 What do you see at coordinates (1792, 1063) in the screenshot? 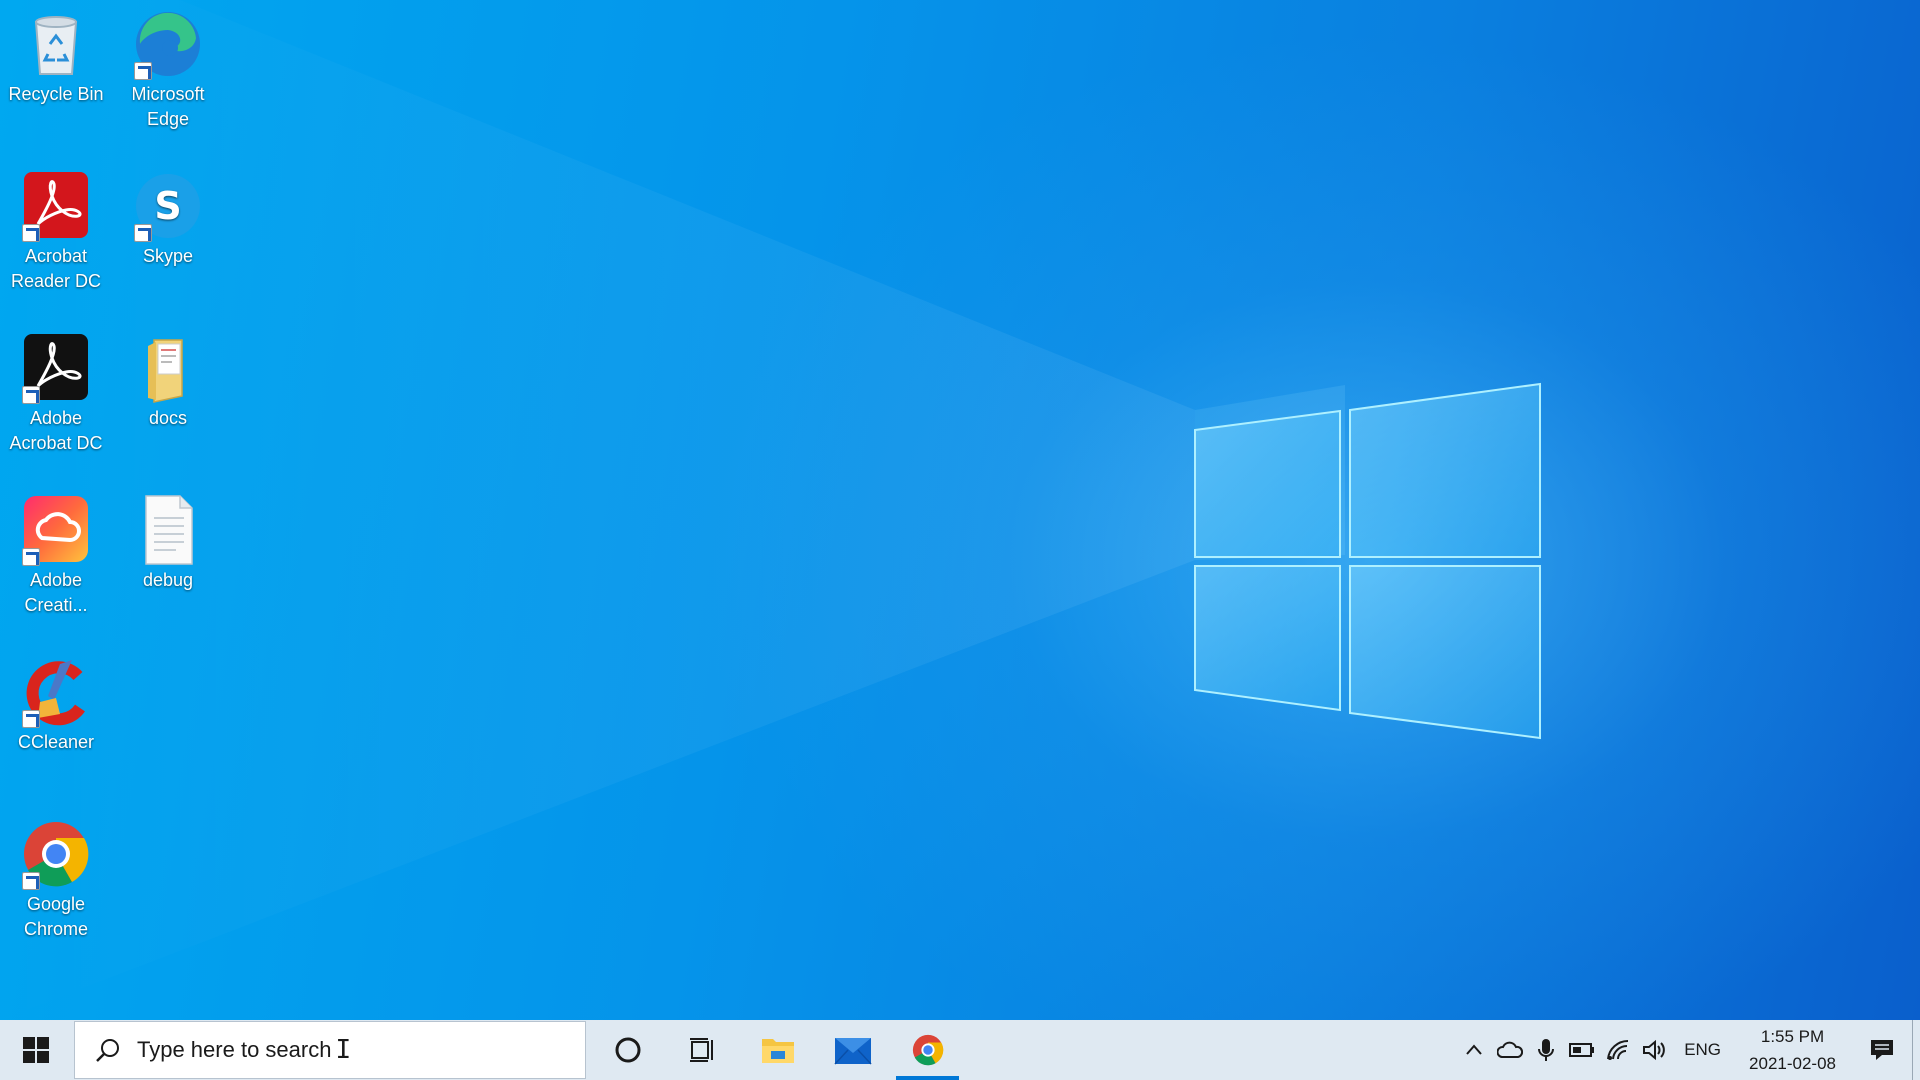
I see `clock-date: 2021-02-08` at bounding box center [1792, 1063].